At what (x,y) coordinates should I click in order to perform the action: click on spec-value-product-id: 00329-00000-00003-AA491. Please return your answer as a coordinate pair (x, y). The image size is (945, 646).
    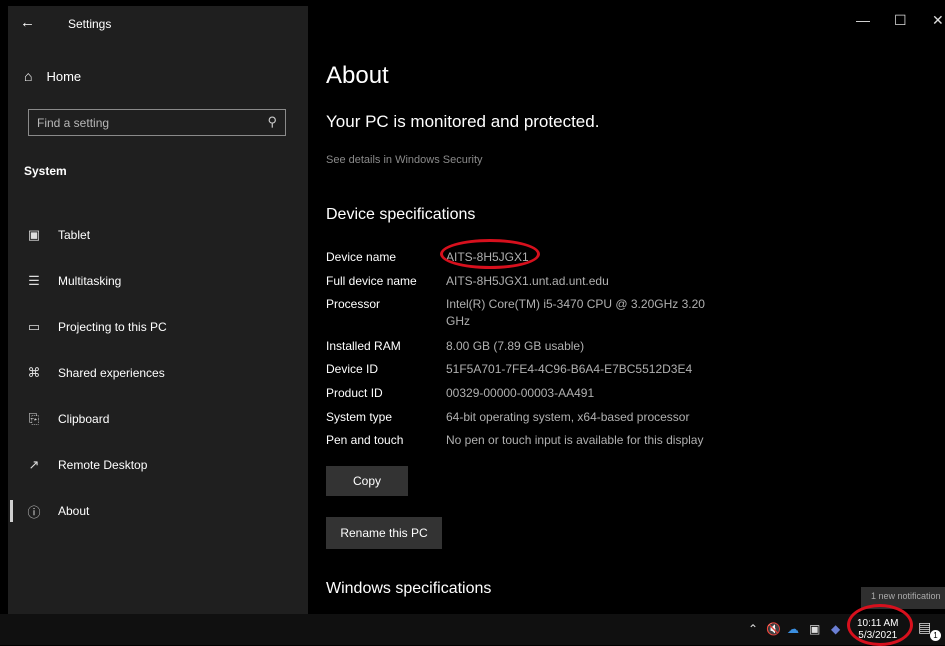
    Looking at the image, I should click on (520, 393).